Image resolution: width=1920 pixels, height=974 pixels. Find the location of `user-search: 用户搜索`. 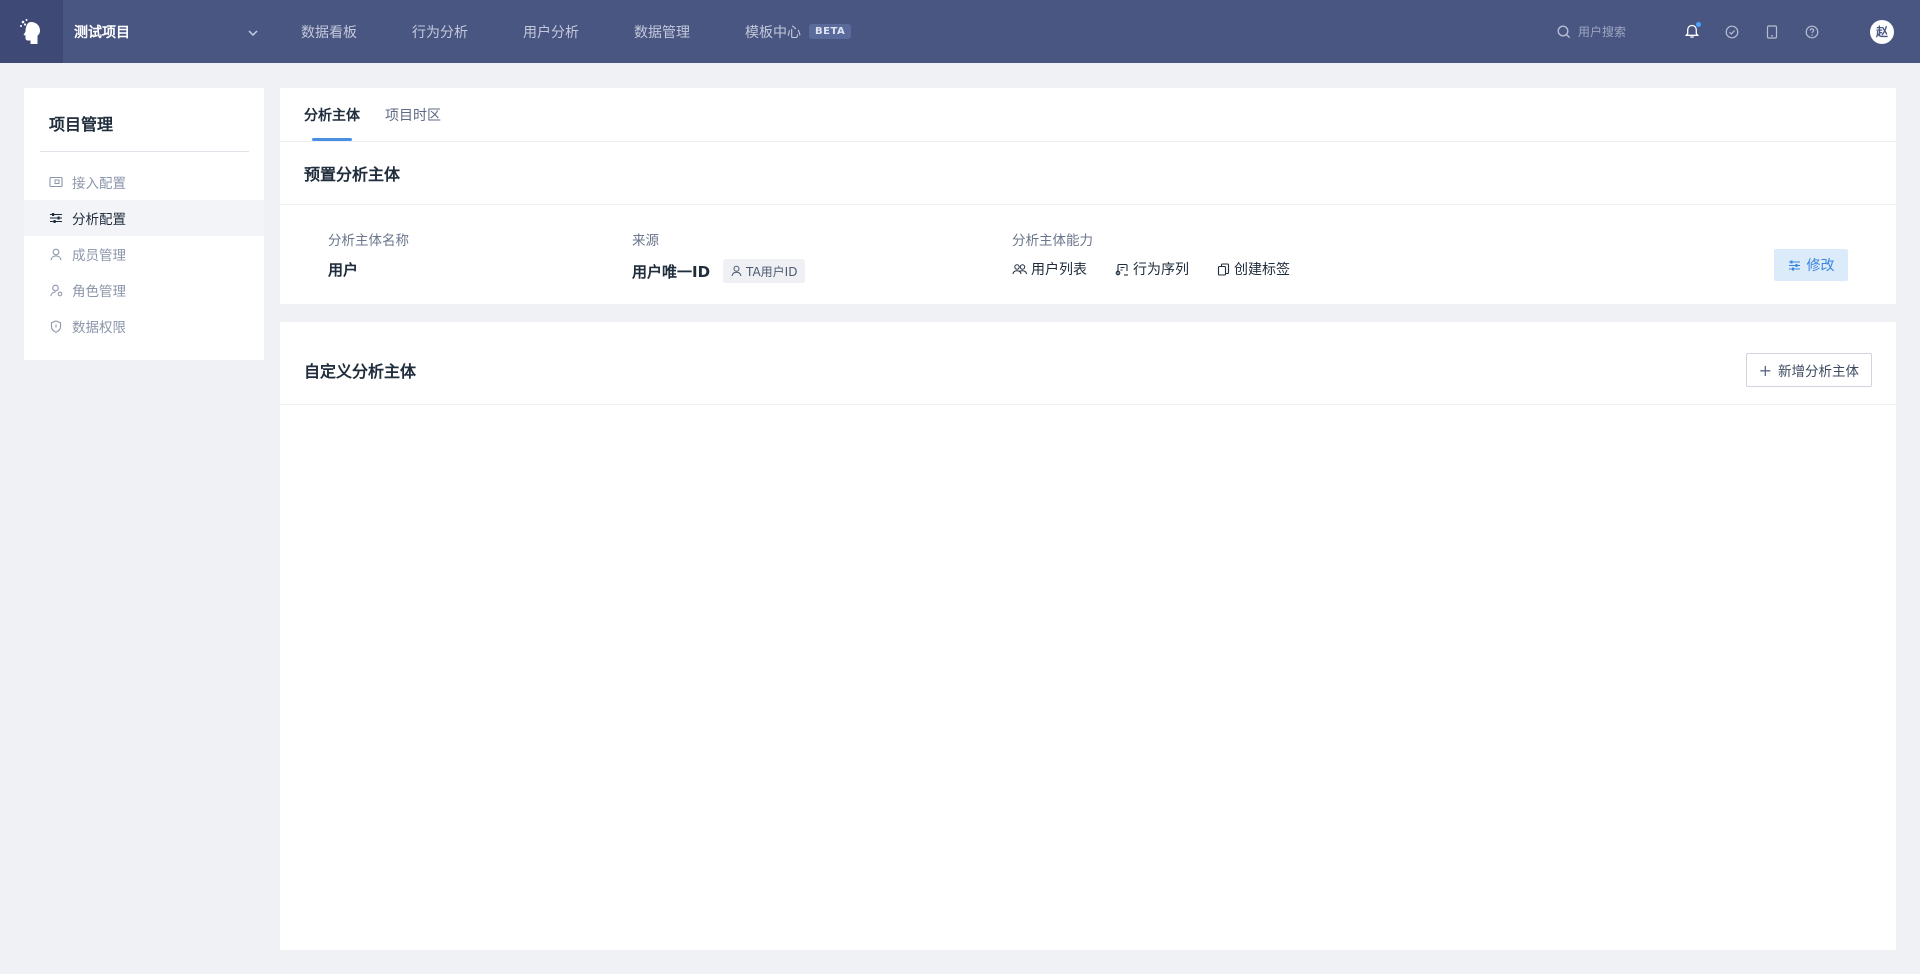

user-search: 用户搜索 is located at coordinates (1591, 31).